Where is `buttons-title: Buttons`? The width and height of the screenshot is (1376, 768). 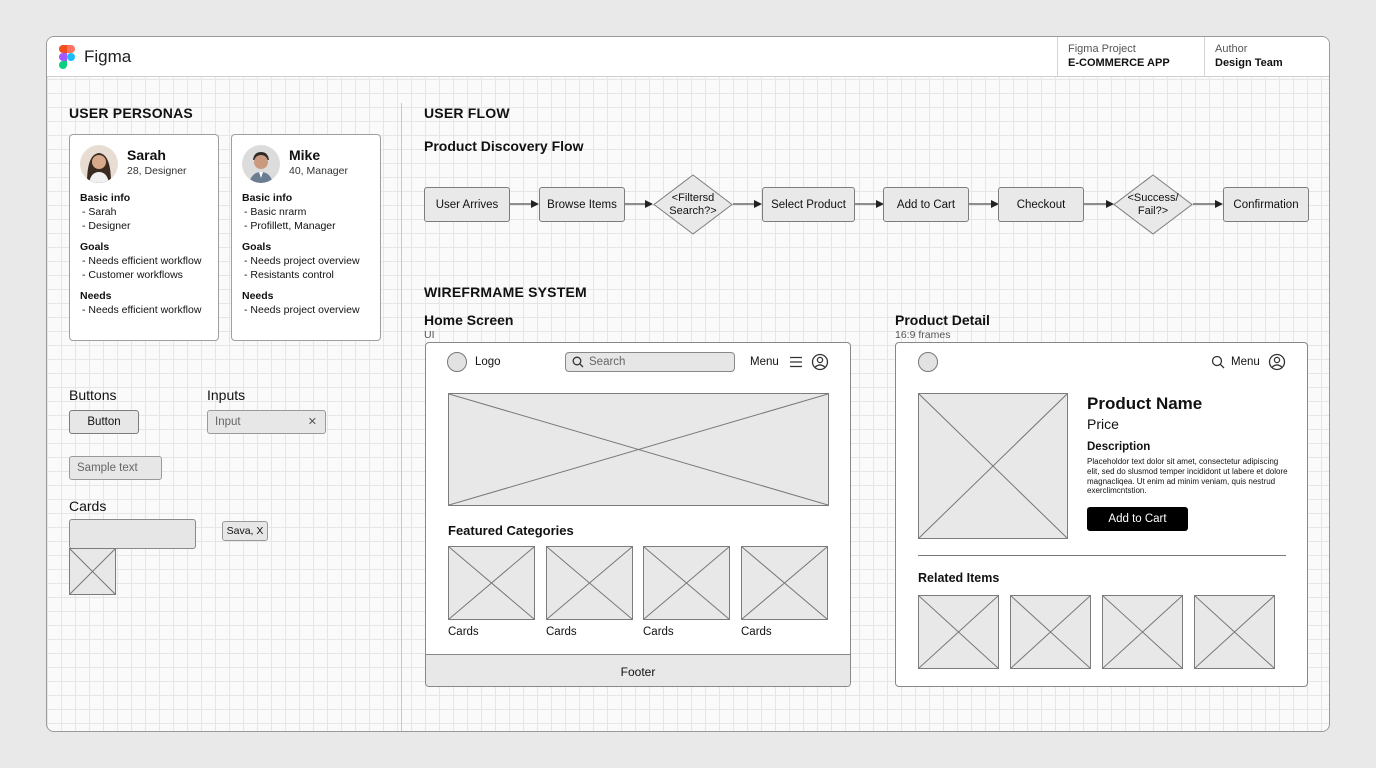
buttons-title: Buttons is located at coordinates (93, 395).